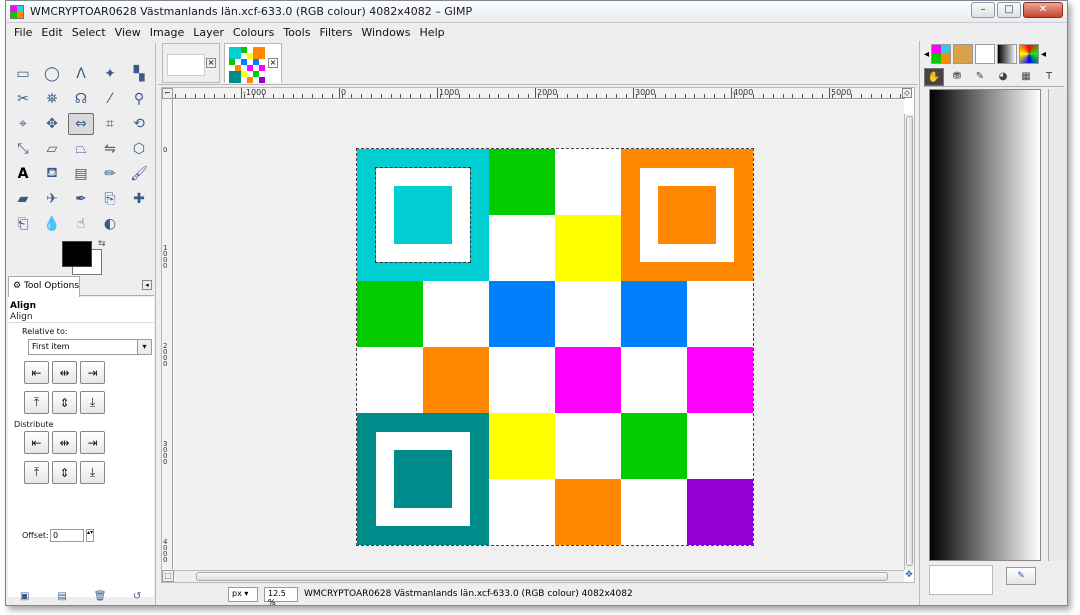 The width and height of the screenshot is (1080, 615). I want to click on blend-tool-icon: ▤, so click(81, 174).